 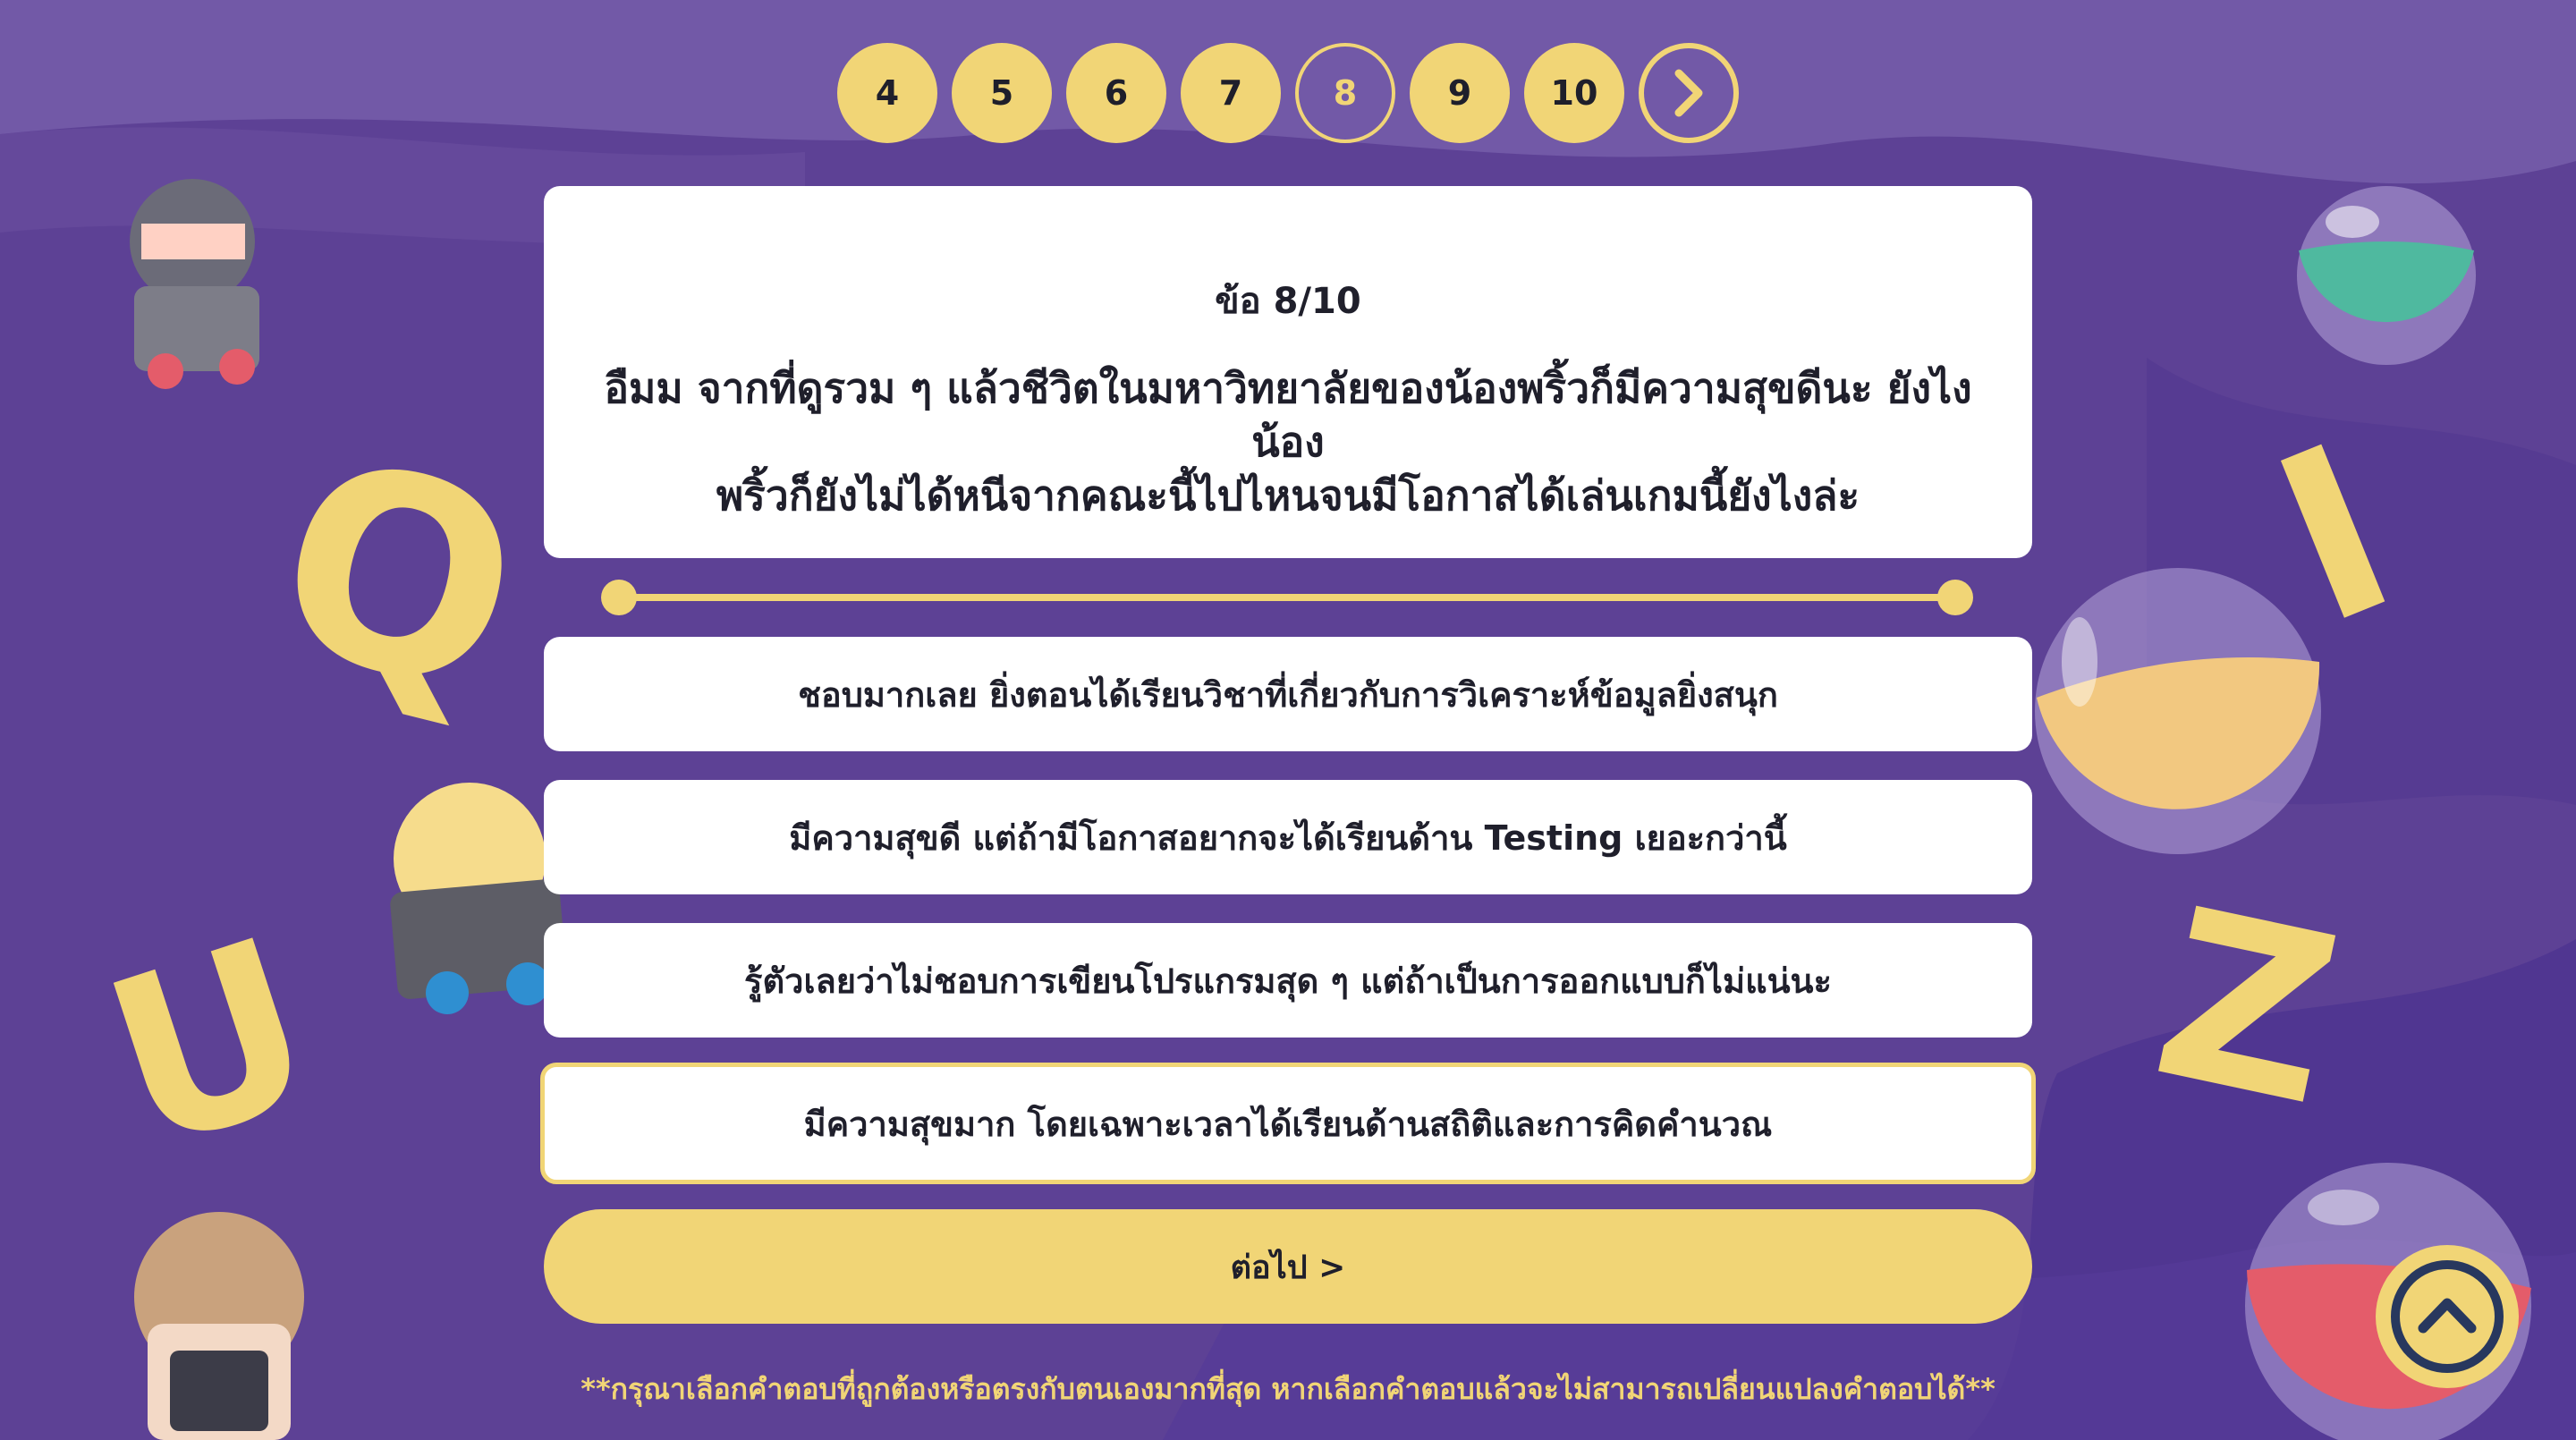 I want to click on scroll-top-button, so click(x=2447, y=1316).